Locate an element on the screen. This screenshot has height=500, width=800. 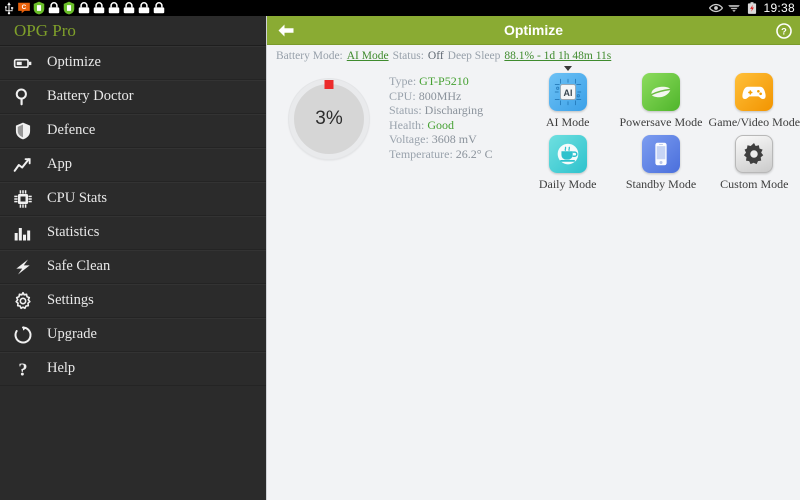
mode-standby: Standby Mode is located at coordinates (660, 163).